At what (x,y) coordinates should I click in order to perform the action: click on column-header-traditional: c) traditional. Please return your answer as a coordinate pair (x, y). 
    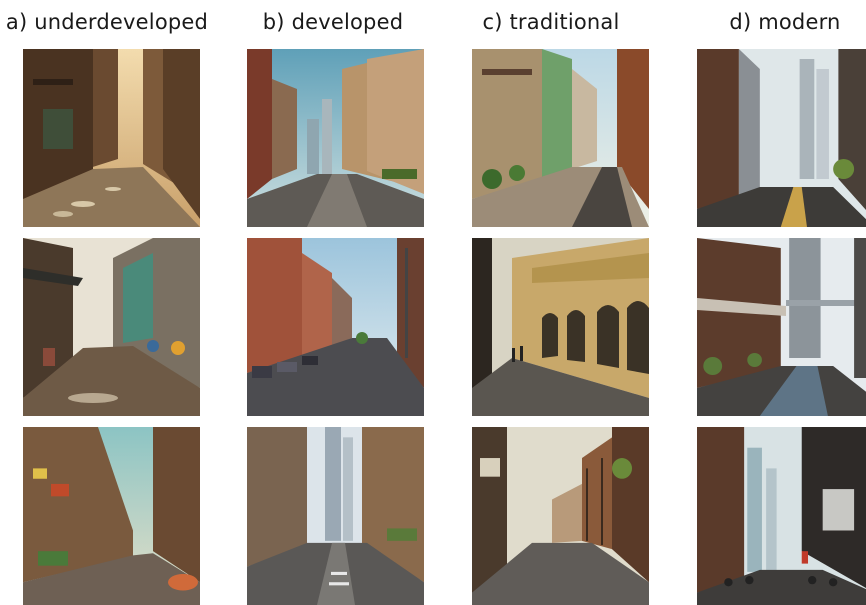
    Looking at the image, I should click on (551, 22).